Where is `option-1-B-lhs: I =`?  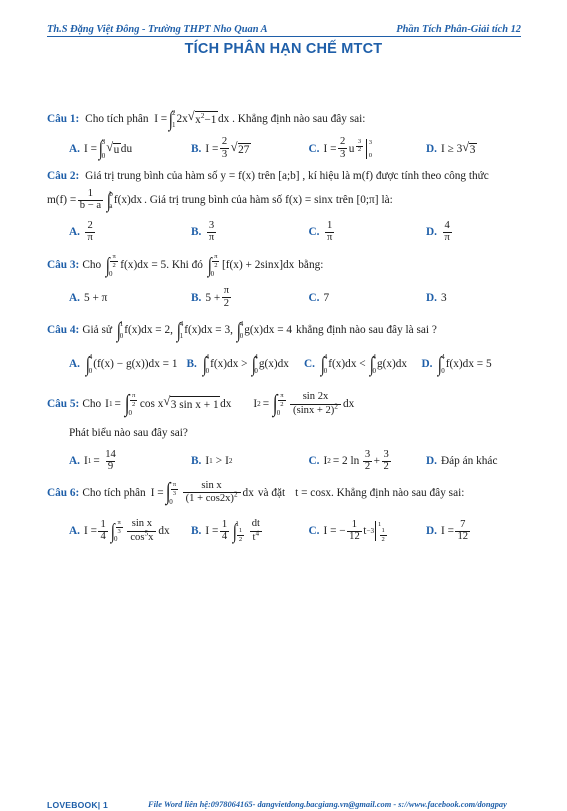
option-1-B-lhs: I = is located at coordinates (212, 148).